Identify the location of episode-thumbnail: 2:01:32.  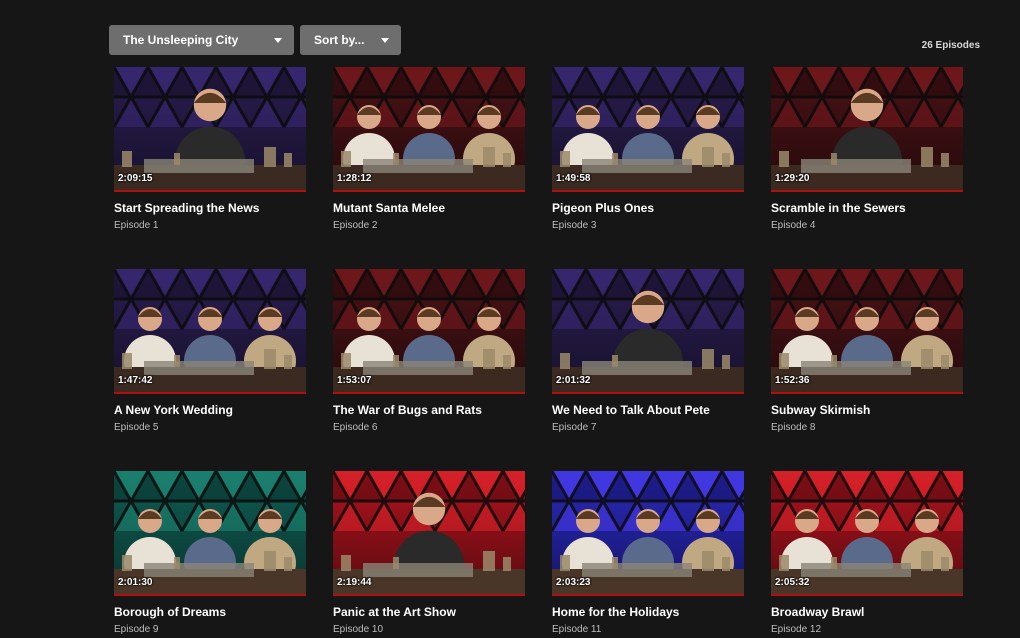
(648, 331).